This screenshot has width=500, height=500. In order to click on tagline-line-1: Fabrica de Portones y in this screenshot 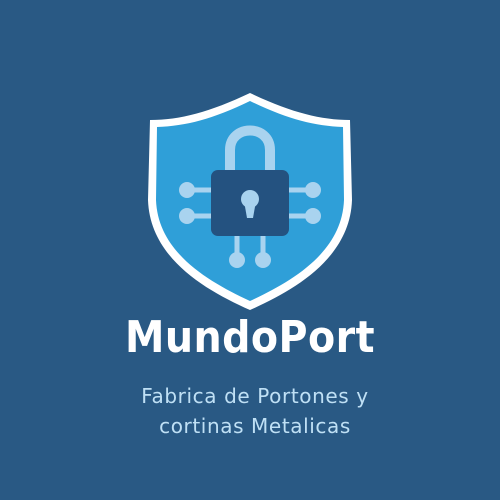, I will do `click(255, 396)`.